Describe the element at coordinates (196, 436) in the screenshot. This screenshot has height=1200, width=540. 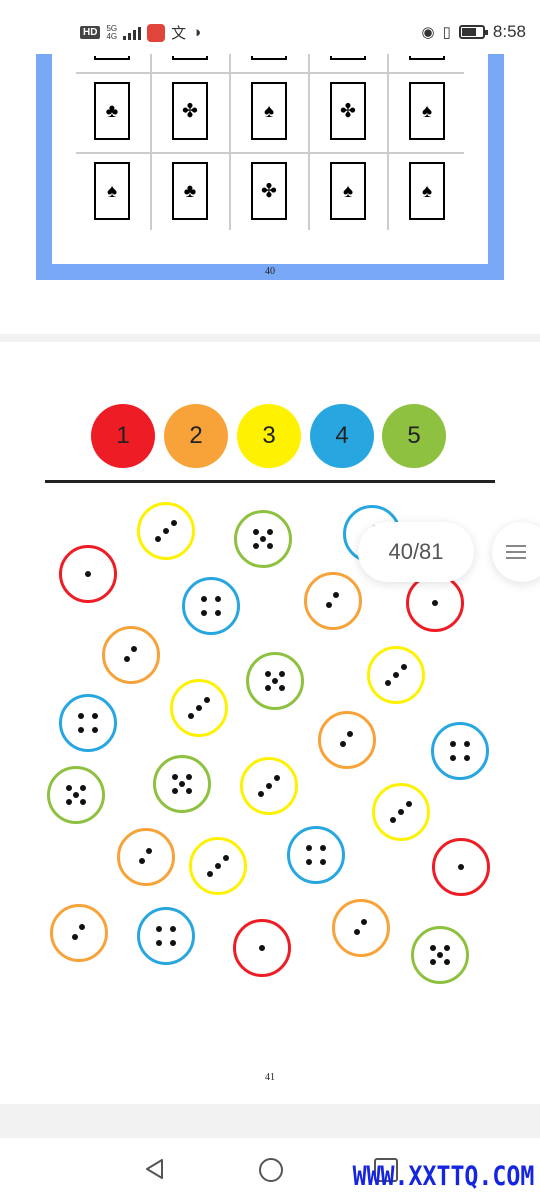
I see `color-badge-2: 2` at that location.